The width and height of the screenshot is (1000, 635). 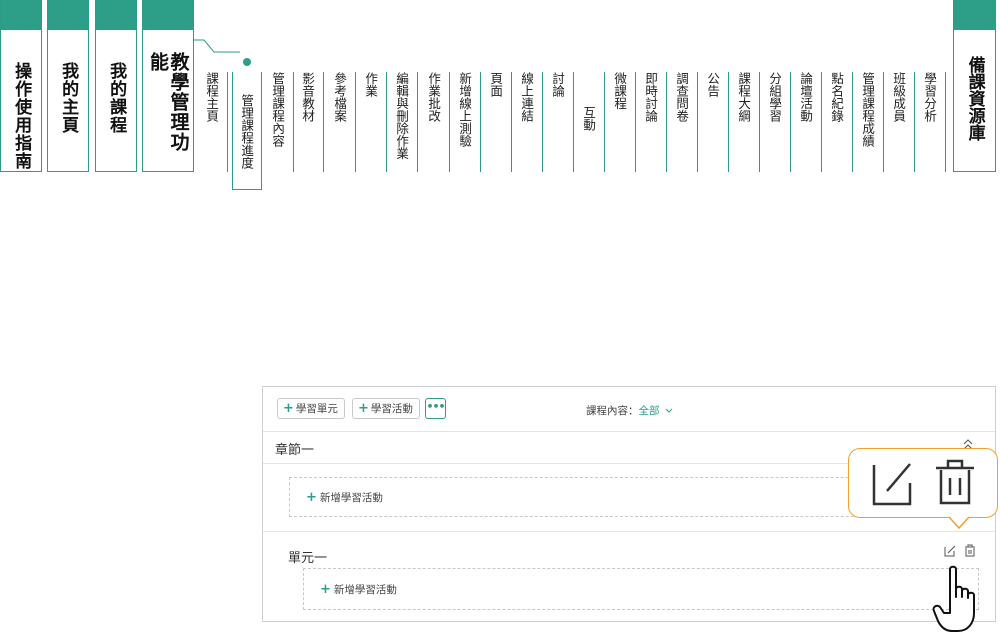 I want to click on sub-menu-item: 學習分析, so click(x=933, y=122).